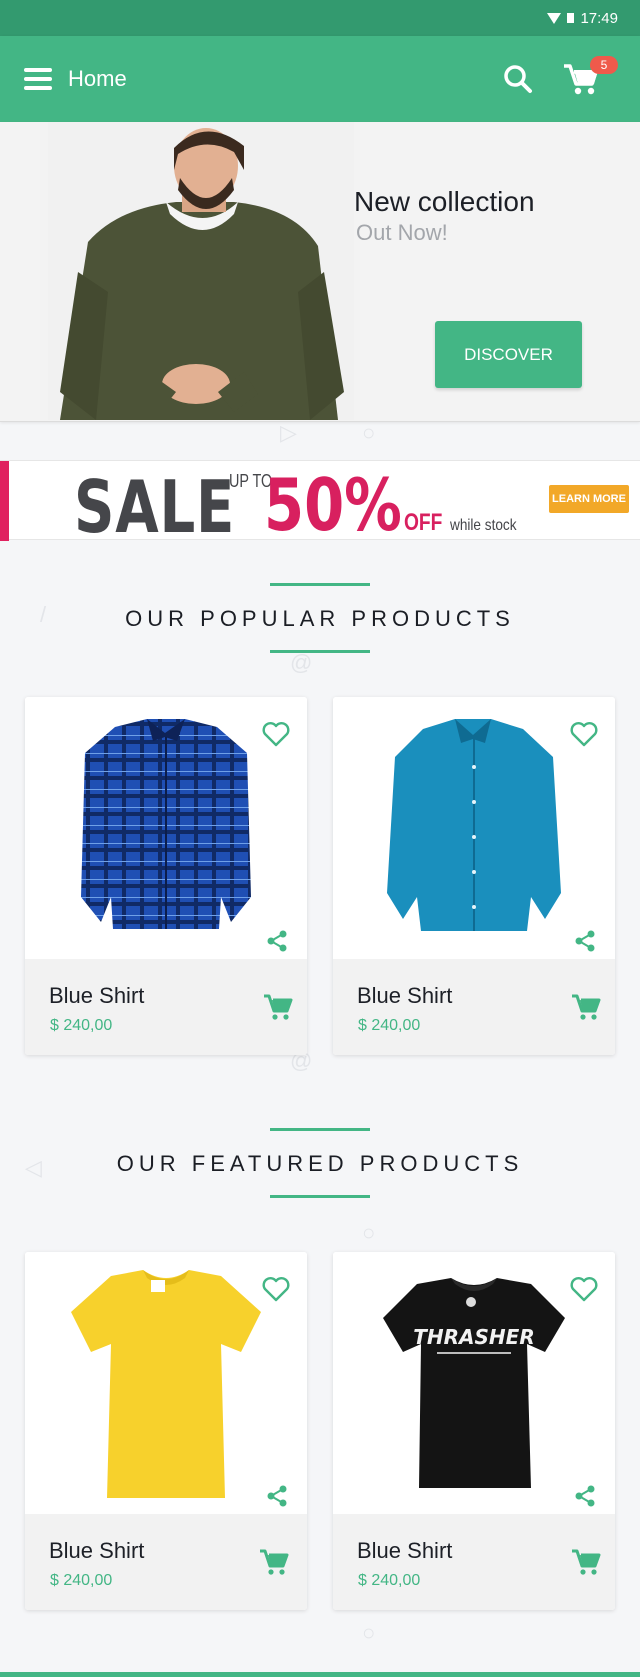  I want to click on featured-section-title: OUR FEATURED PRODUCTS, so click(320, 1163).